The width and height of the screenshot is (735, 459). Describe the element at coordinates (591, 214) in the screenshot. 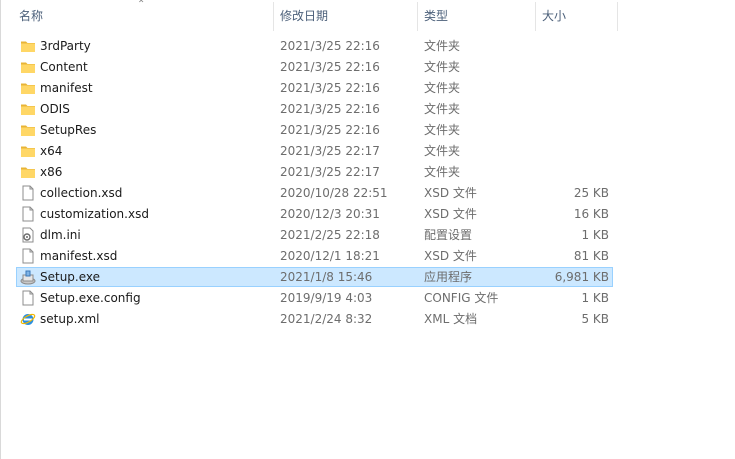

I see `file-size: 16 KB` at that location.